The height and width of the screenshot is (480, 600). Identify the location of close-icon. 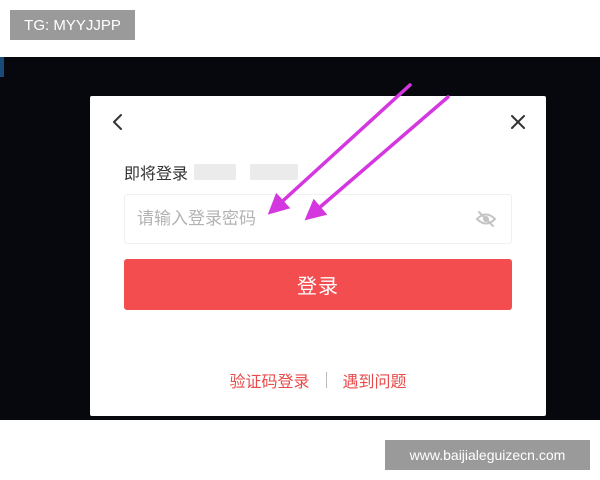
(518, 122).